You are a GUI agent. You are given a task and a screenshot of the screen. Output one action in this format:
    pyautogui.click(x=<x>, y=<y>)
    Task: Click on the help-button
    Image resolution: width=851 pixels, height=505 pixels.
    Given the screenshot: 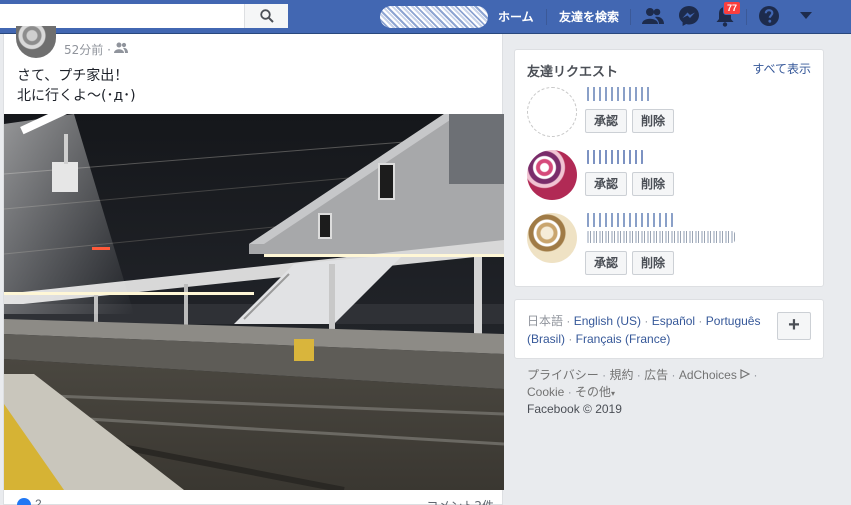 What is the action you would take?
    pyautogui.click(x=769, y=16)
    